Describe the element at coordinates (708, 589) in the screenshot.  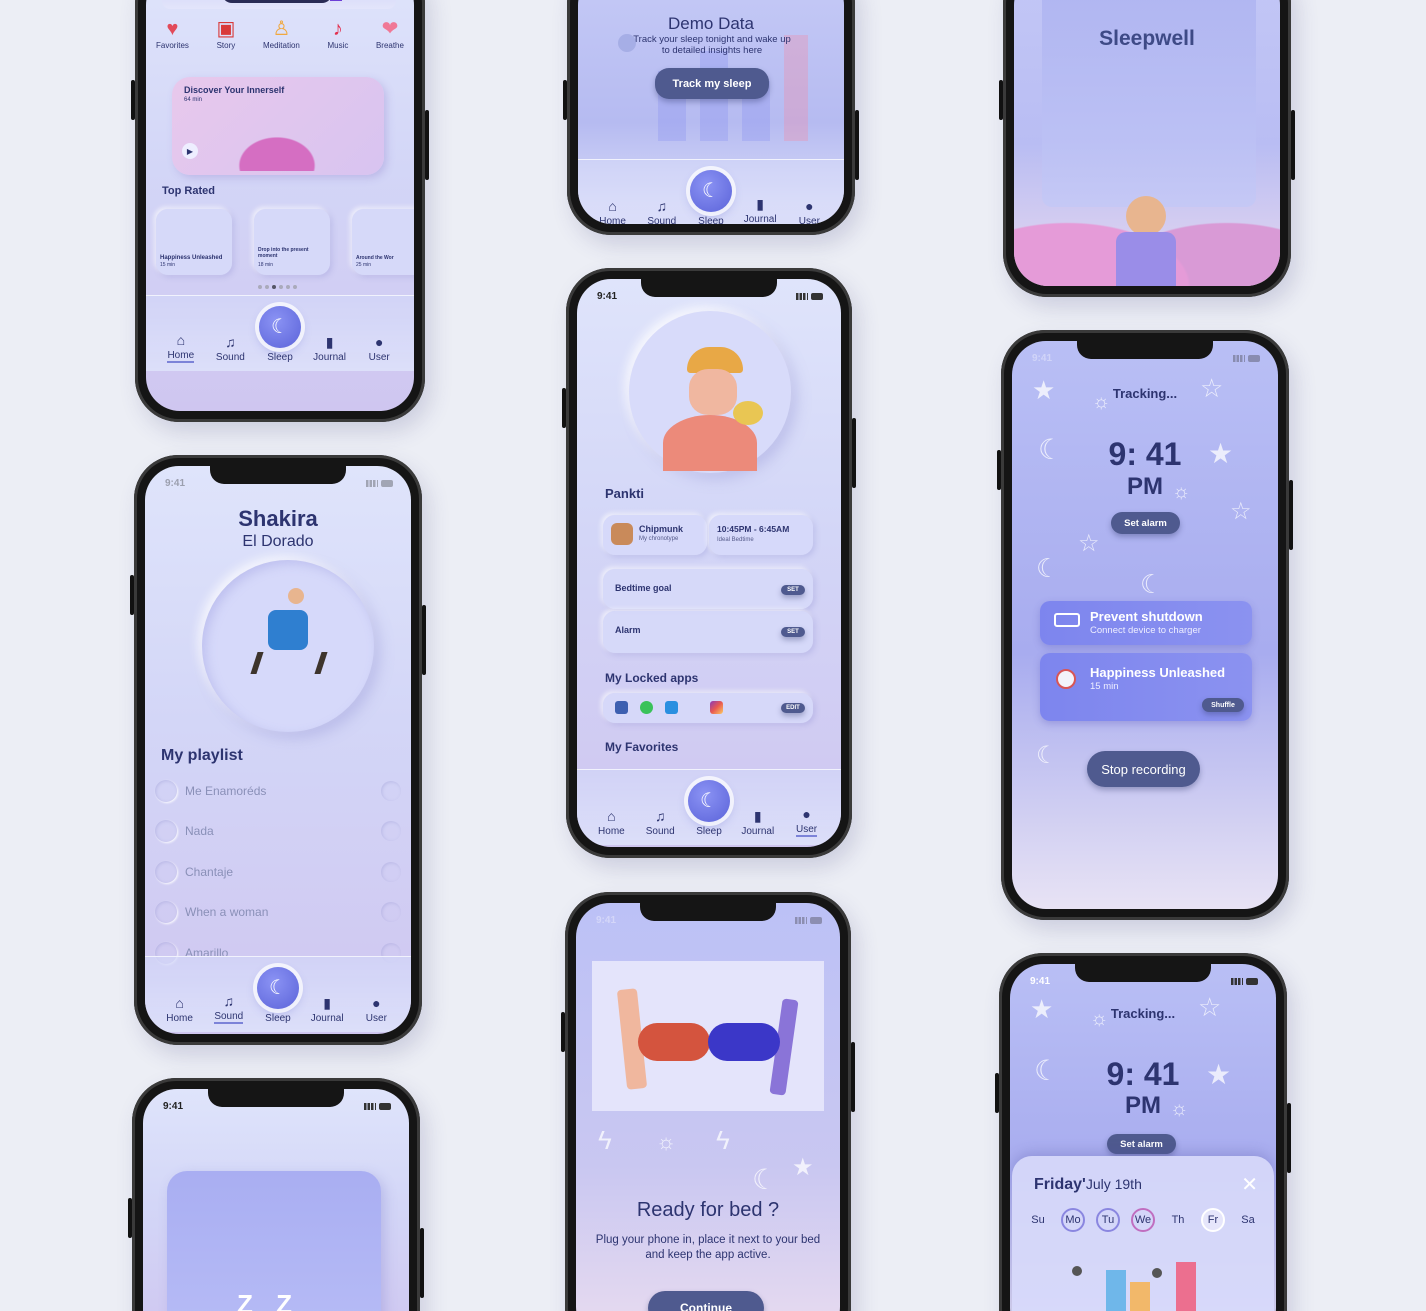
I see `bedtime-goal-row: Bedtime goal SET` at that location.